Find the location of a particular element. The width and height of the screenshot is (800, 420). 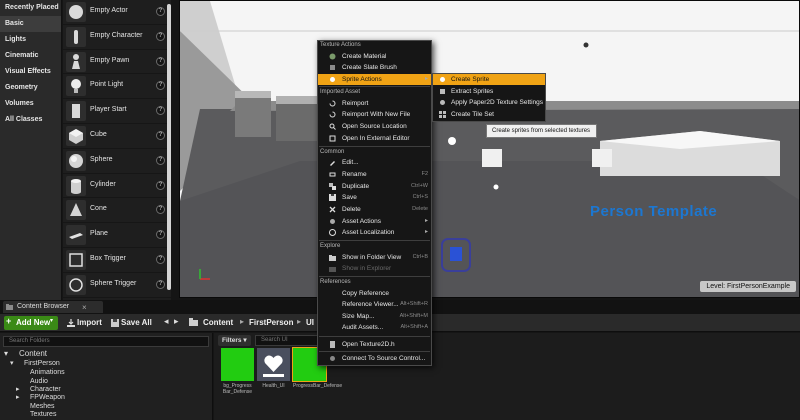

menu-item-label: Asset Localization is located at coordinates (368, 232).